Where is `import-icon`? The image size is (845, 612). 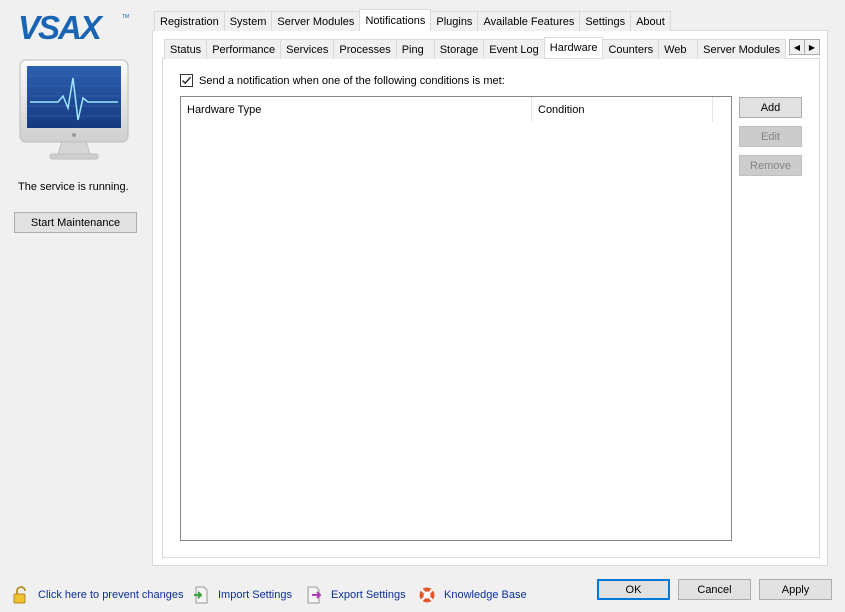
import-icon is located at coordinates (201, 595).